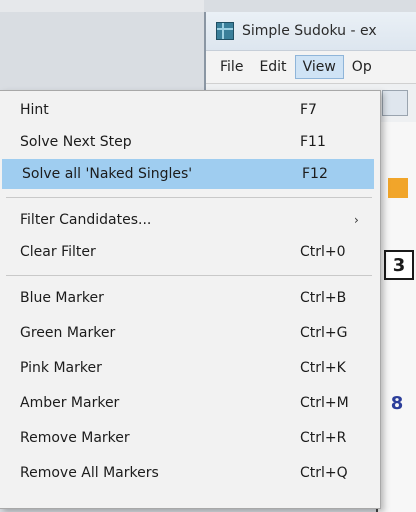 This screenshot has width=416, height=512. I want to click on menu-item-label: Pink Marker, so click(61, 368).